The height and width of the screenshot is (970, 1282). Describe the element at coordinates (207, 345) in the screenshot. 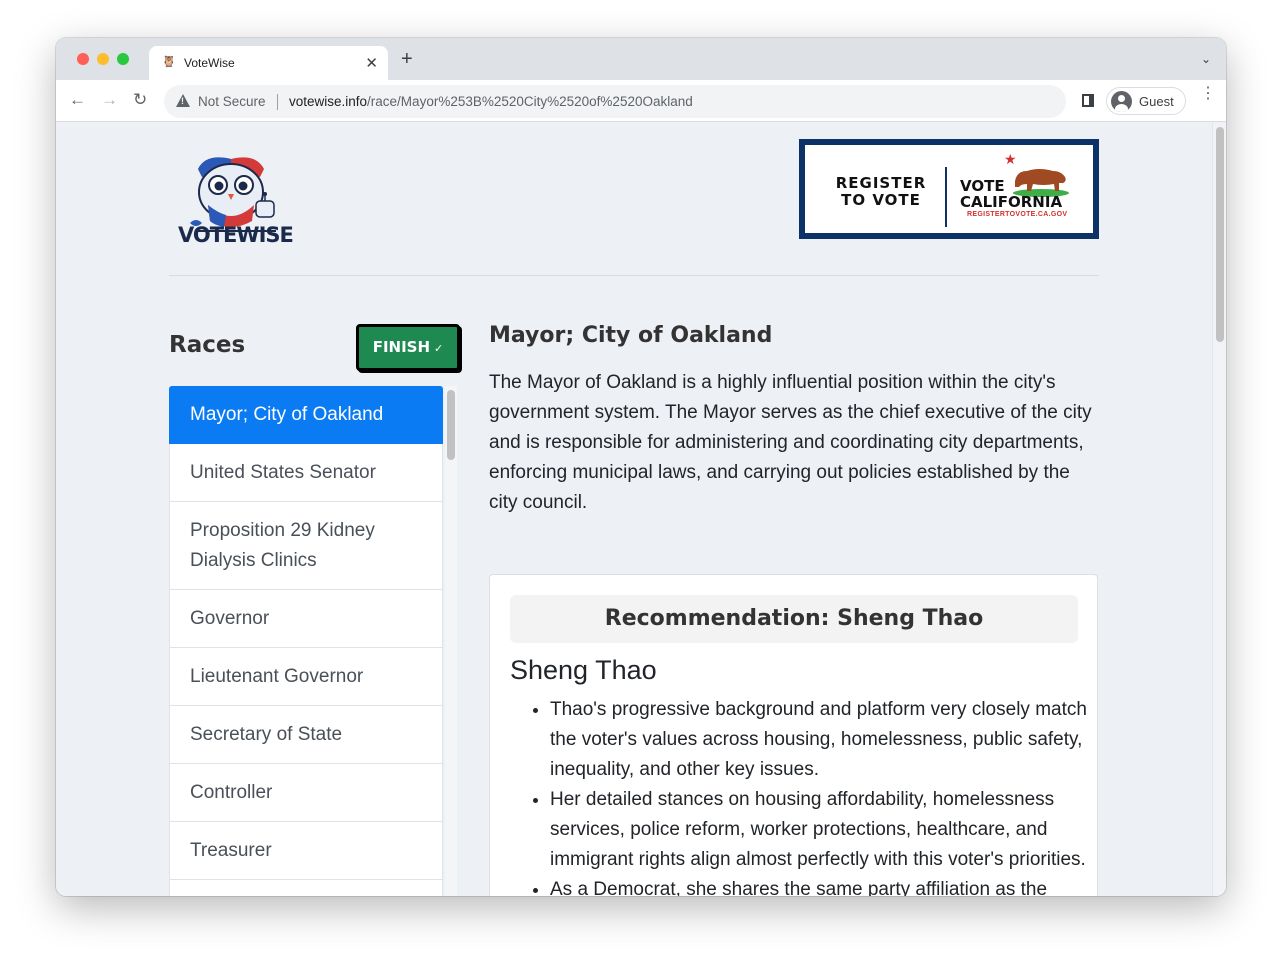

I see `races-heading: Races` at that location.